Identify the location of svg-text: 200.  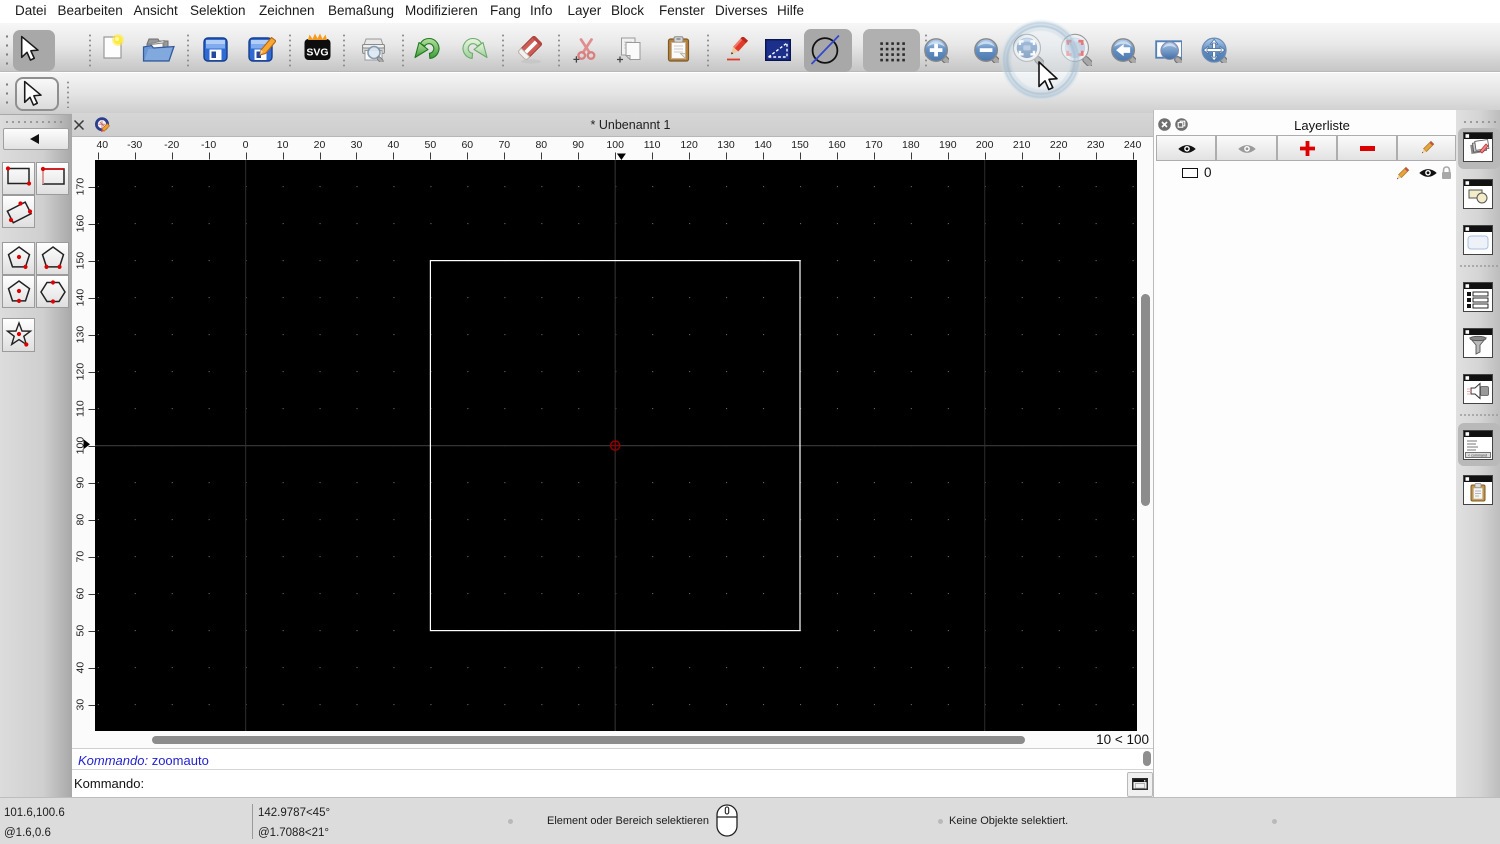
(985, 145).